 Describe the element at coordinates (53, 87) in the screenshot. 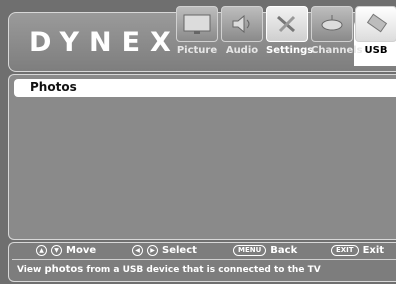

I see `list-item-label: Photos` at that location.